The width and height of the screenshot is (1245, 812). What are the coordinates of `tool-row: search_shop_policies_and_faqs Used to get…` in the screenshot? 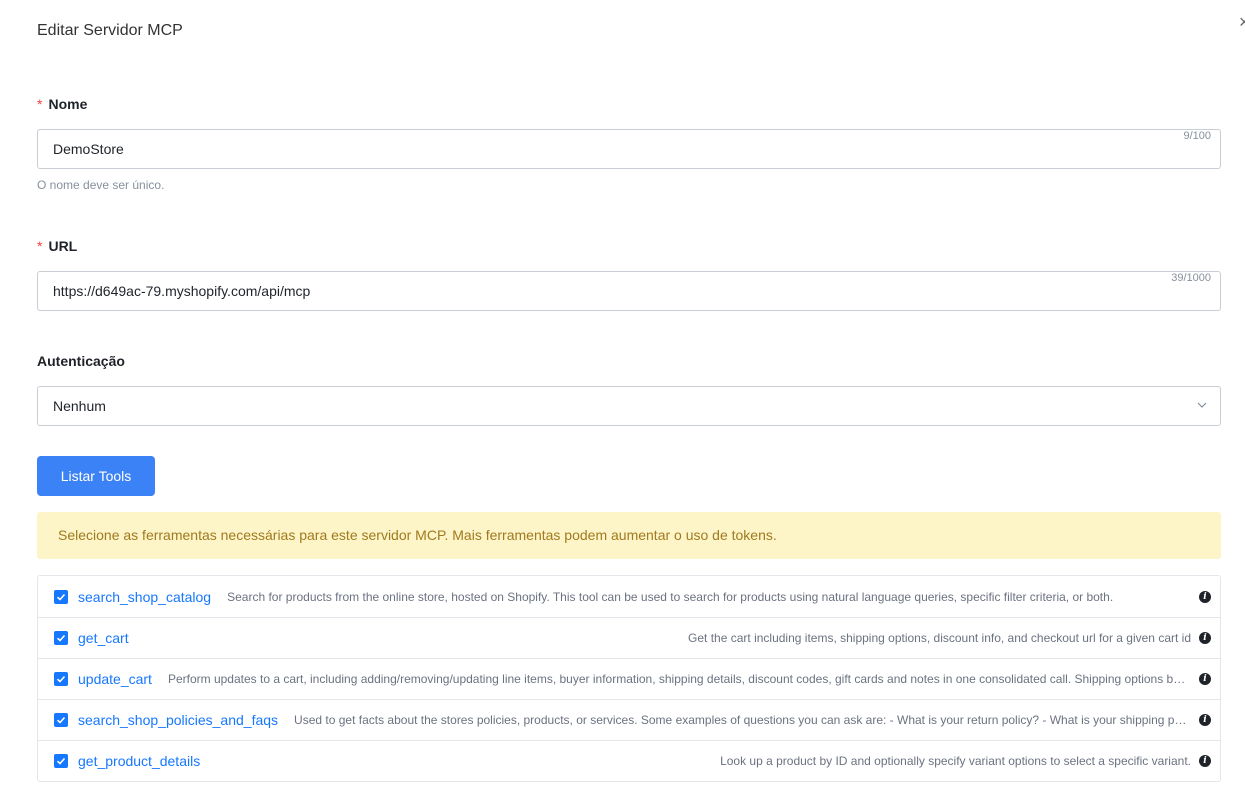 It's located at (629, 719).